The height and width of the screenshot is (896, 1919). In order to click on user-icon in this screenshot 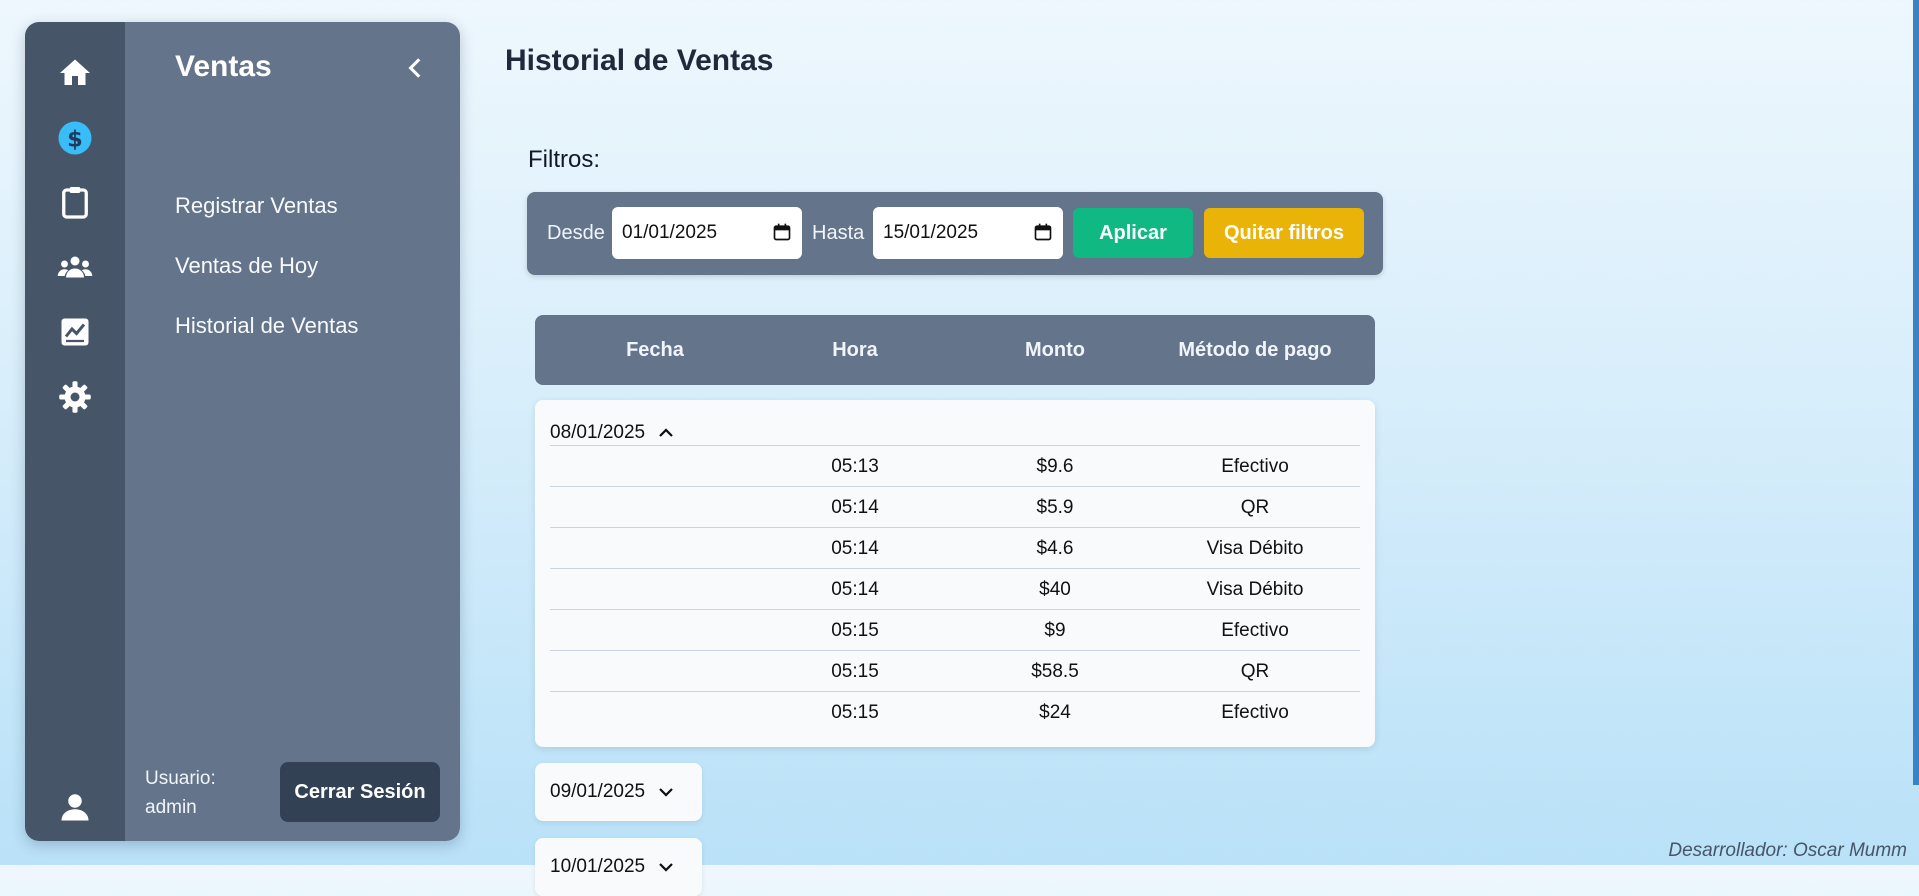, I will do `click(75, 807)`.